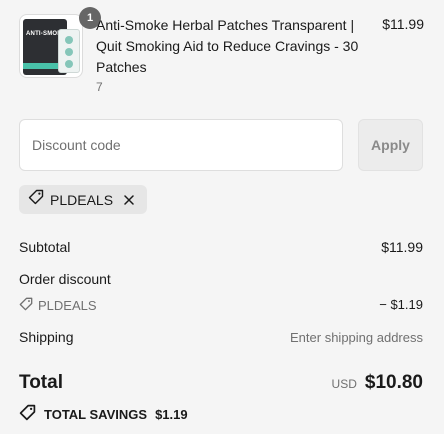 Image resolution: width=444 pixels, height=434 pixels. I want to click on discount-code-line: PLDEALS, so click(58, 305).